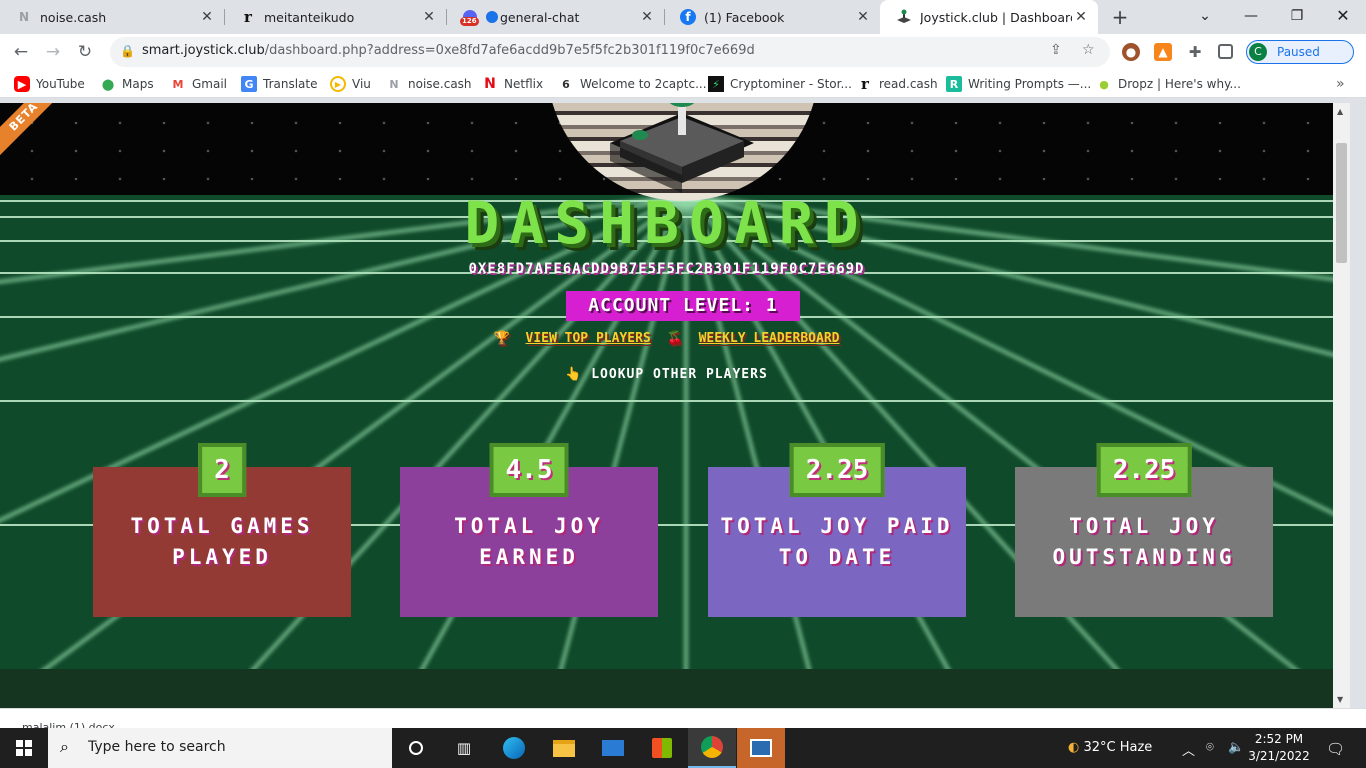 This screenshot has height=768, width=1366. I want to click on bookmark-youtube: ▶ YouTube, so click(49, 84).